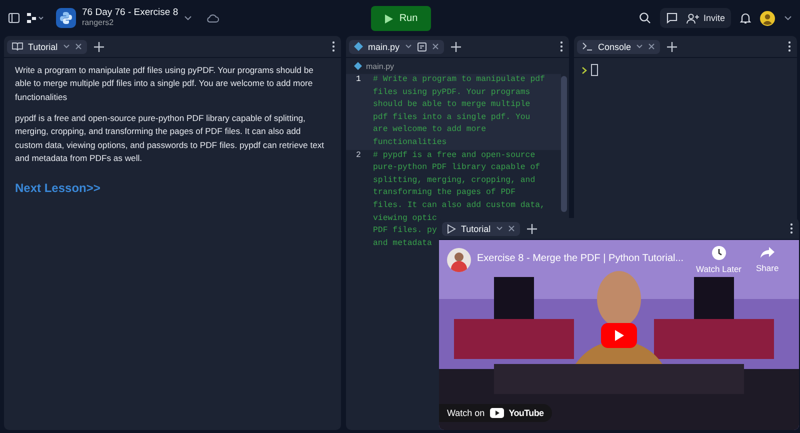 The width and height of the screenshot is (800, 433). I want to click on code-comment: files. It can also add custom data,, so click(459, 206).